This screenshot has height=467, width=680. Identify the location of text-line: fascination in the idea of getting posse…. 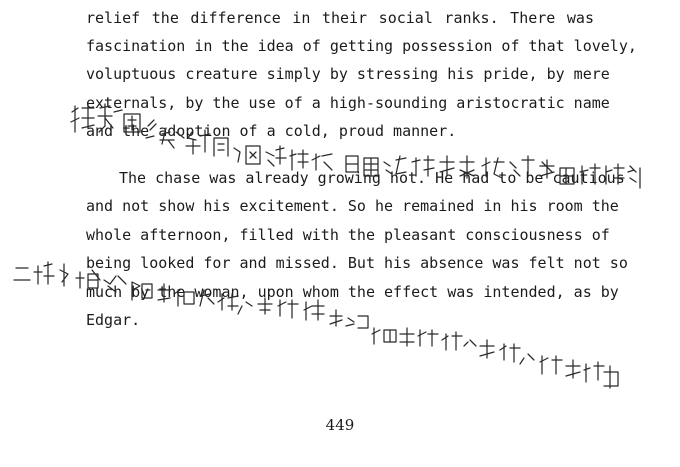
(361, 46).